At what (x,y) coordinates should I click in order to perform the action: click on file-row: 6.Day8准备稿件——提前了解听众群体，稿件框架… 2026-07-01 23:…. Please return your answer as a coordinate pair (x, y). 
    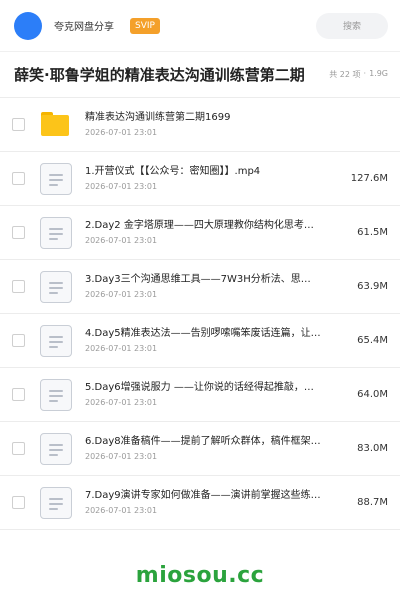
    Looking at the image, I should click on (200, 449).